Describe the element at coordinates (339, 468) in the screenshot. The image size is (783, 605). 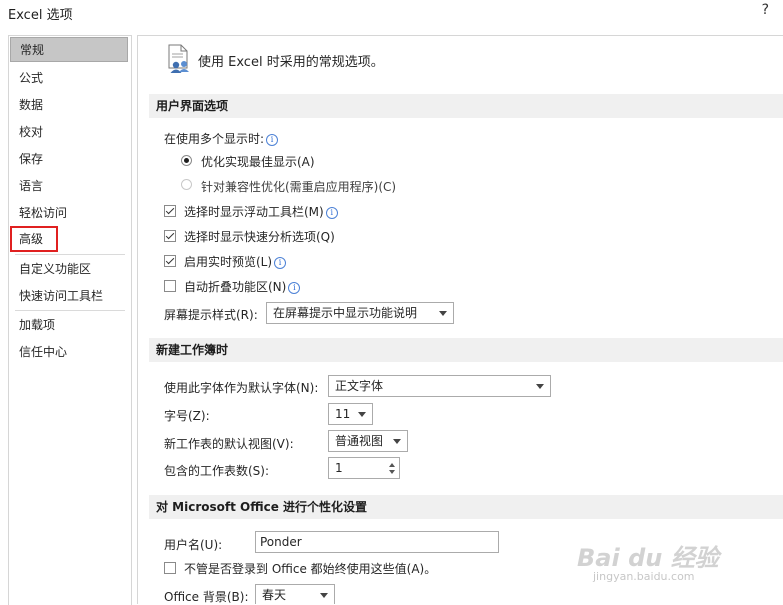
I see `sheet-count-value: 1` at that location.